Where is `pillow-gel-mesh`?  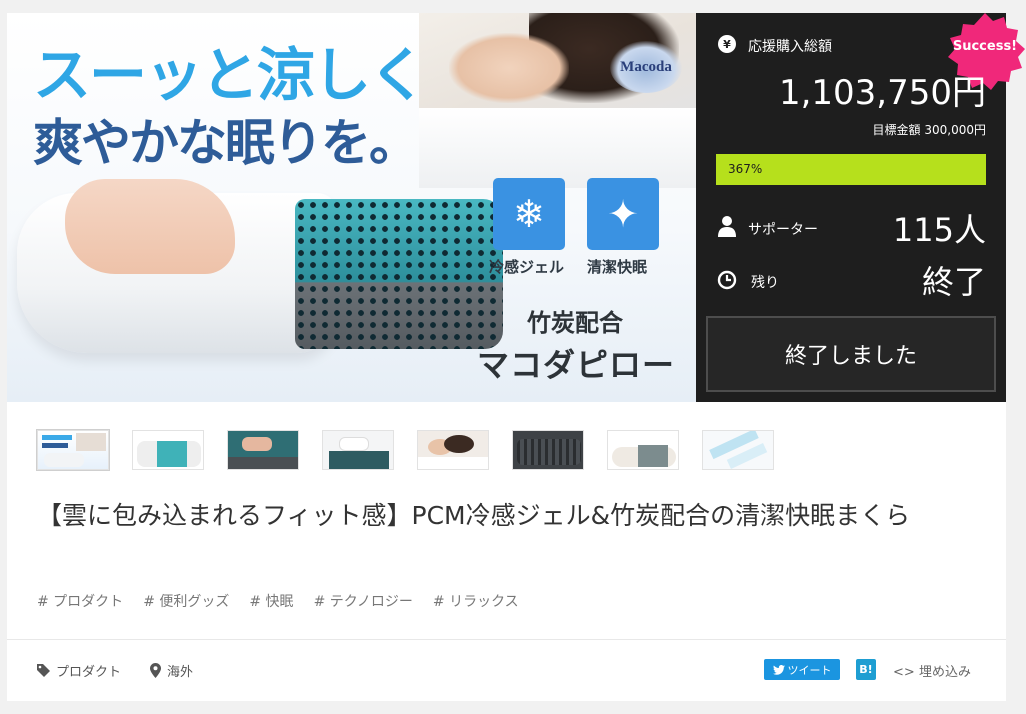 pillow-gel-mesh is located at coordinates (399, 274).